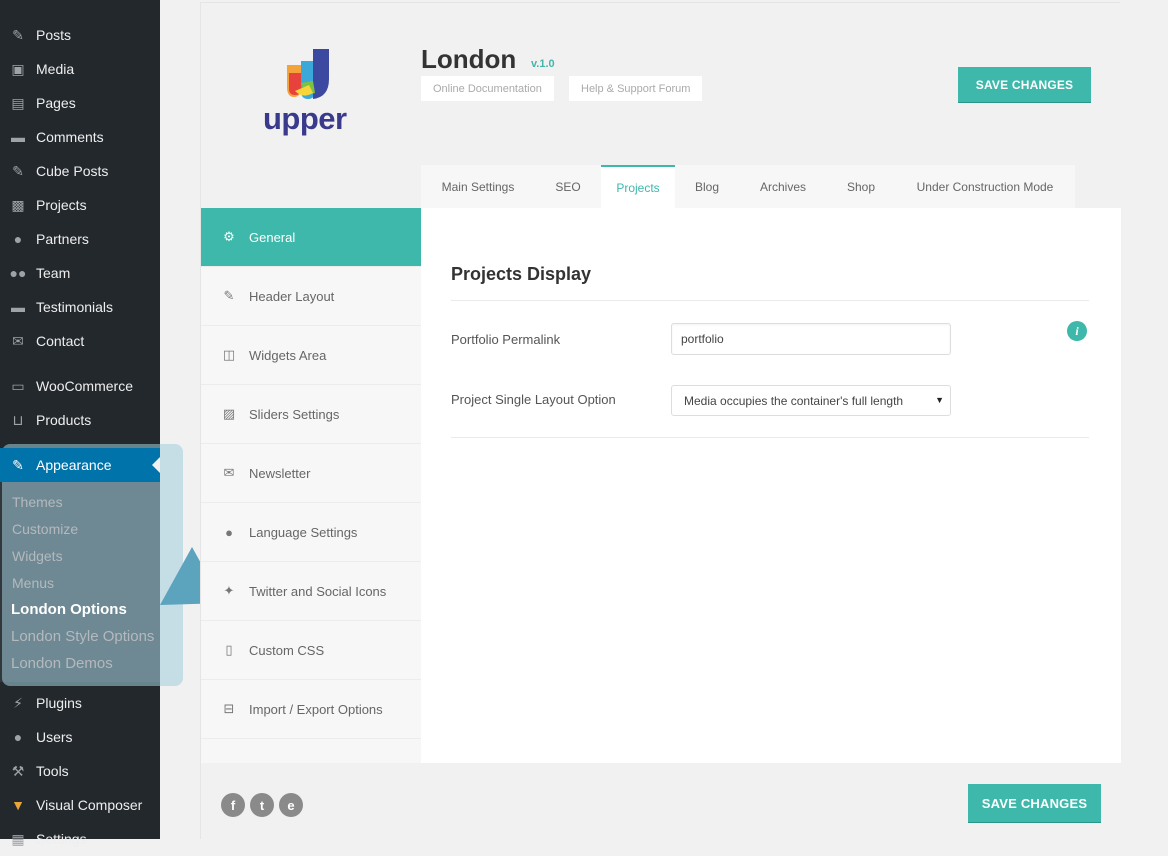  What do you see at coordinates (80, 771) in the screenshot?
I see `menu-item-tools: ⚒ Tools` at bounding box center [80, 771].